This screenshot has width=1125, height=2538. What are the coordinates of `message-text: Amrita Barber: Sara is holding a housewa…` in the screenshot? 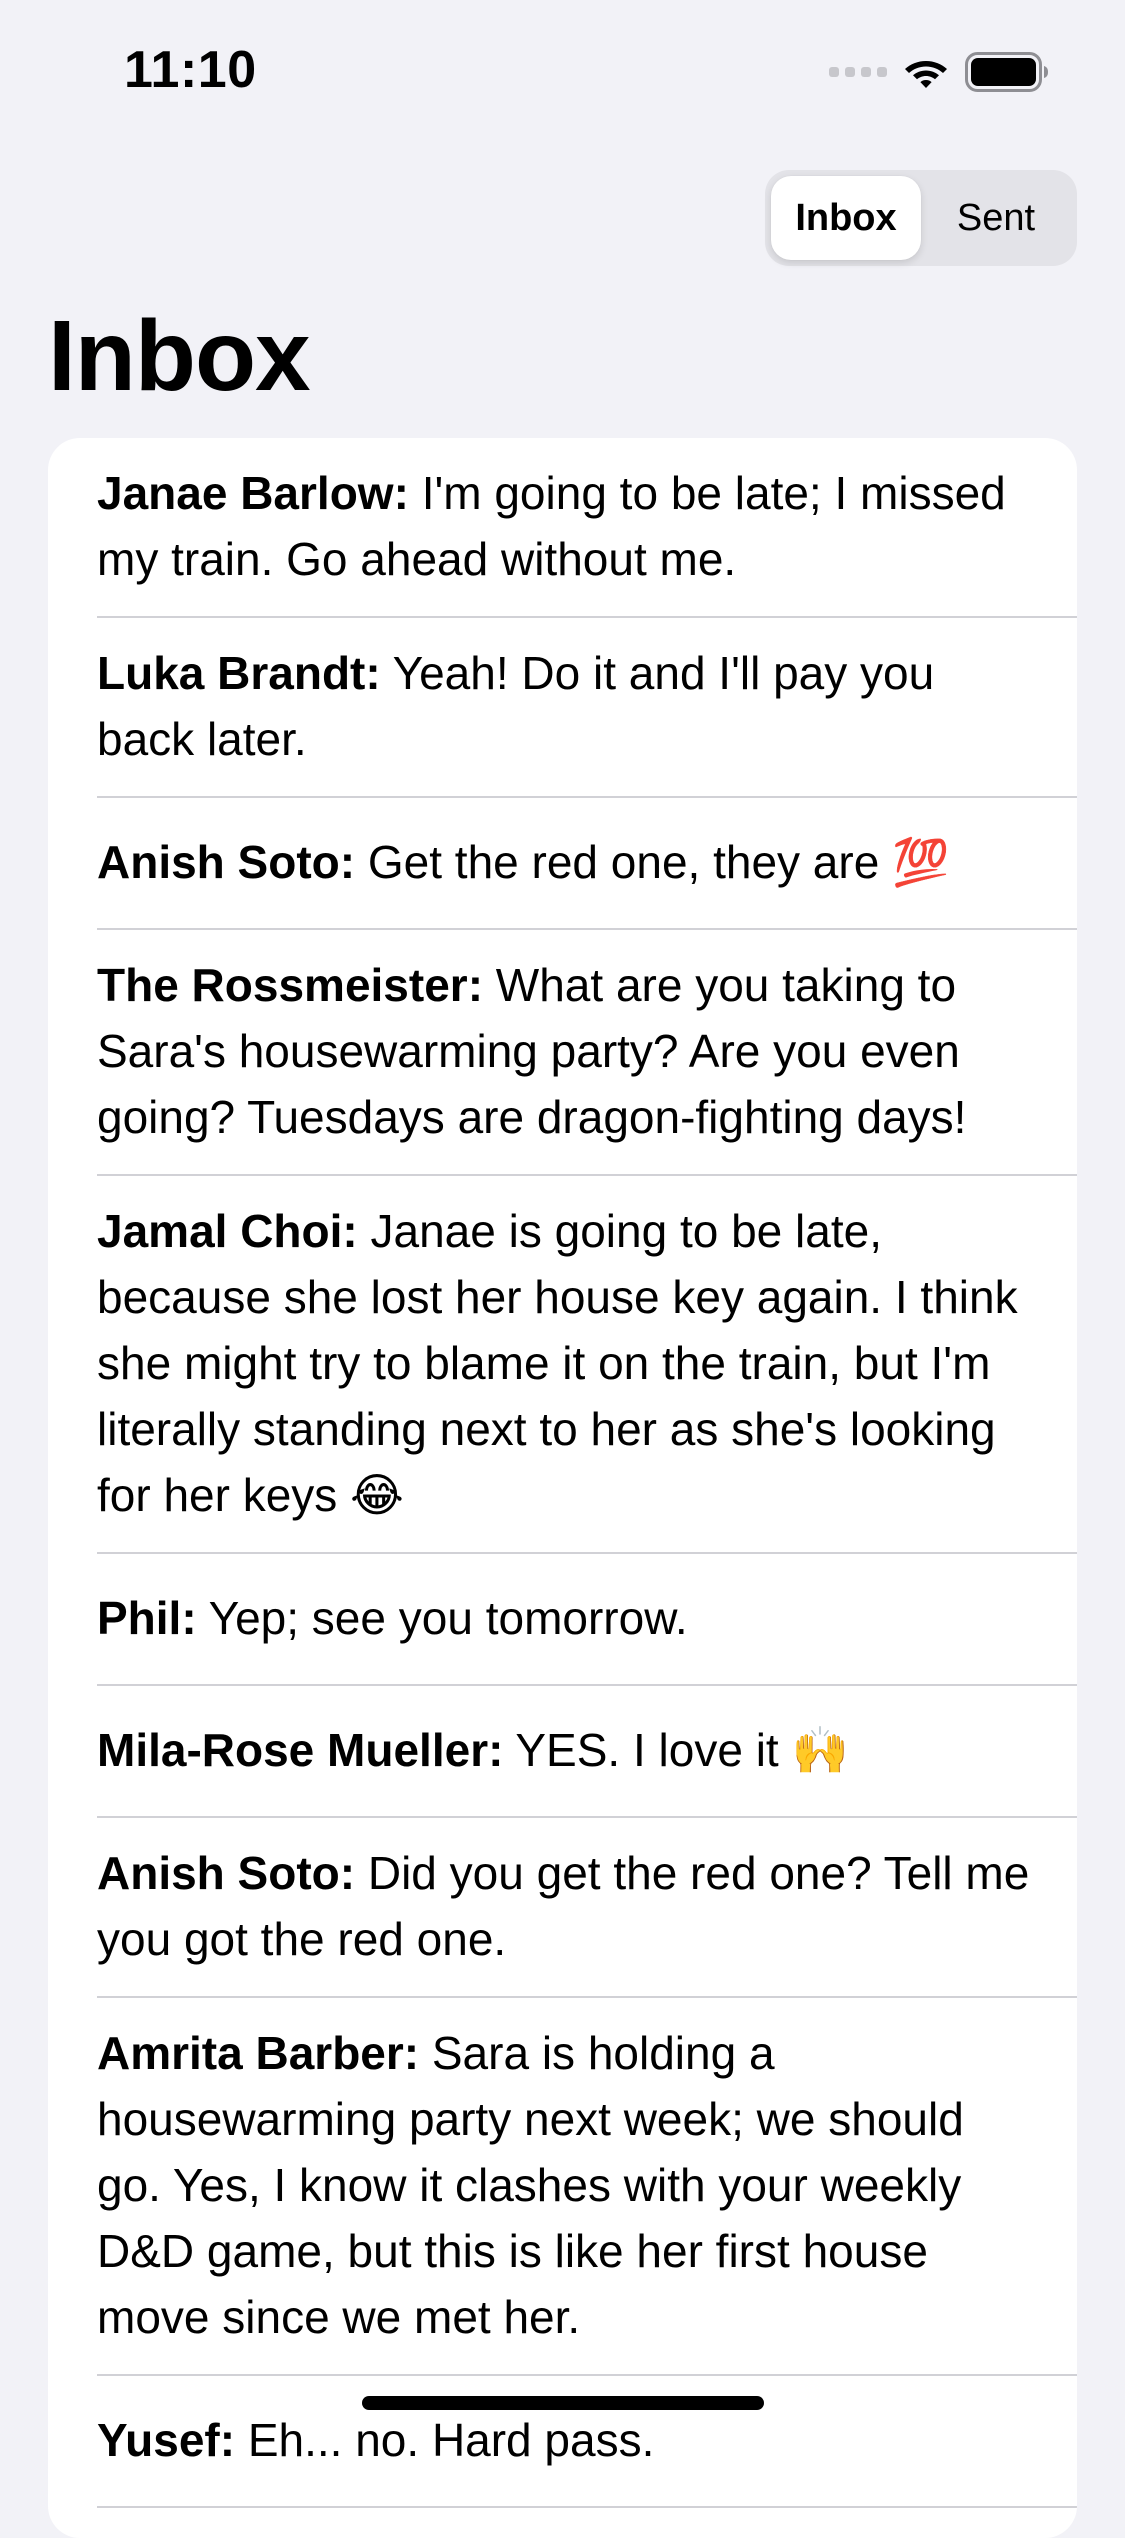 It's located at (567, 2185).